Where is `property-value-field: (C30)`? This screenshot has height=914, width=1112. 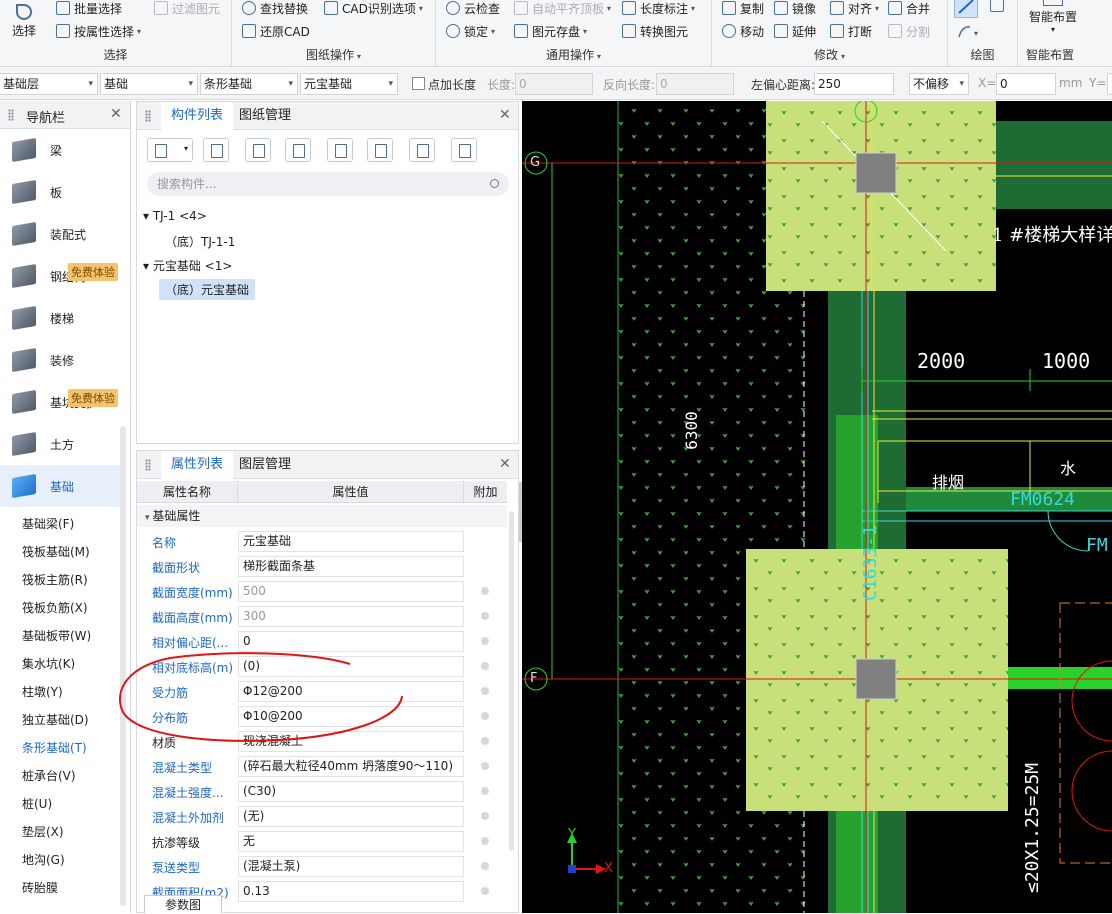
property-value-field: (C30) is located at coordinates (351, 791).